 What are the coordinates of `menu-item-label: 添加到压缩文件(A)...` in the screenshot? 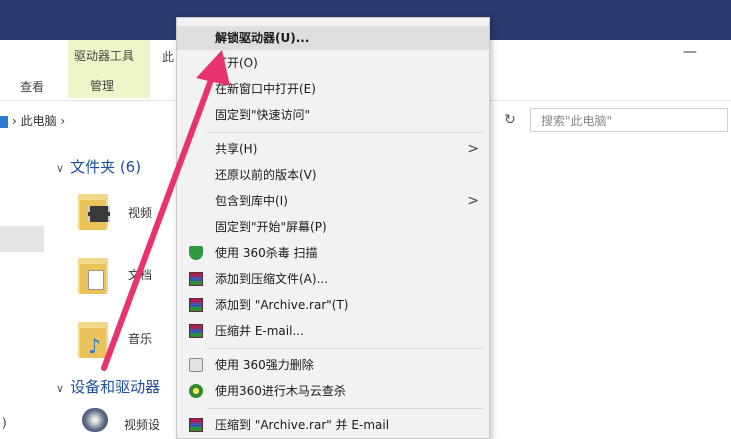 It's located at (272, 279).